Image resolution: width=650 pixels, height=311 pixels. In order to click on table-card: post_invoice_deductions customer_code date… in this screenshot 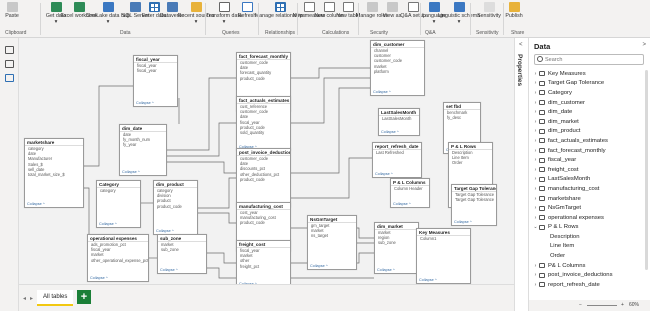, I will do `click(263, 178)`.